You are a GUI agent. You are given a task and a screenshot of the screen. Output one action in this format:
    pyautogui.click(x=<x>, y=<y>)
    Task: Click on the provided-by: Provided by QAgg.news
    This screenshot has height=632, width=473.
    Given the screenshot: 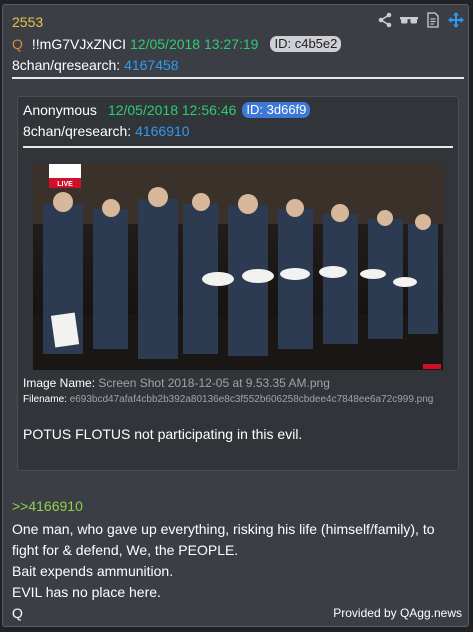 What is the action you would take?
    pyautogui.click(x=397, y=613)
    